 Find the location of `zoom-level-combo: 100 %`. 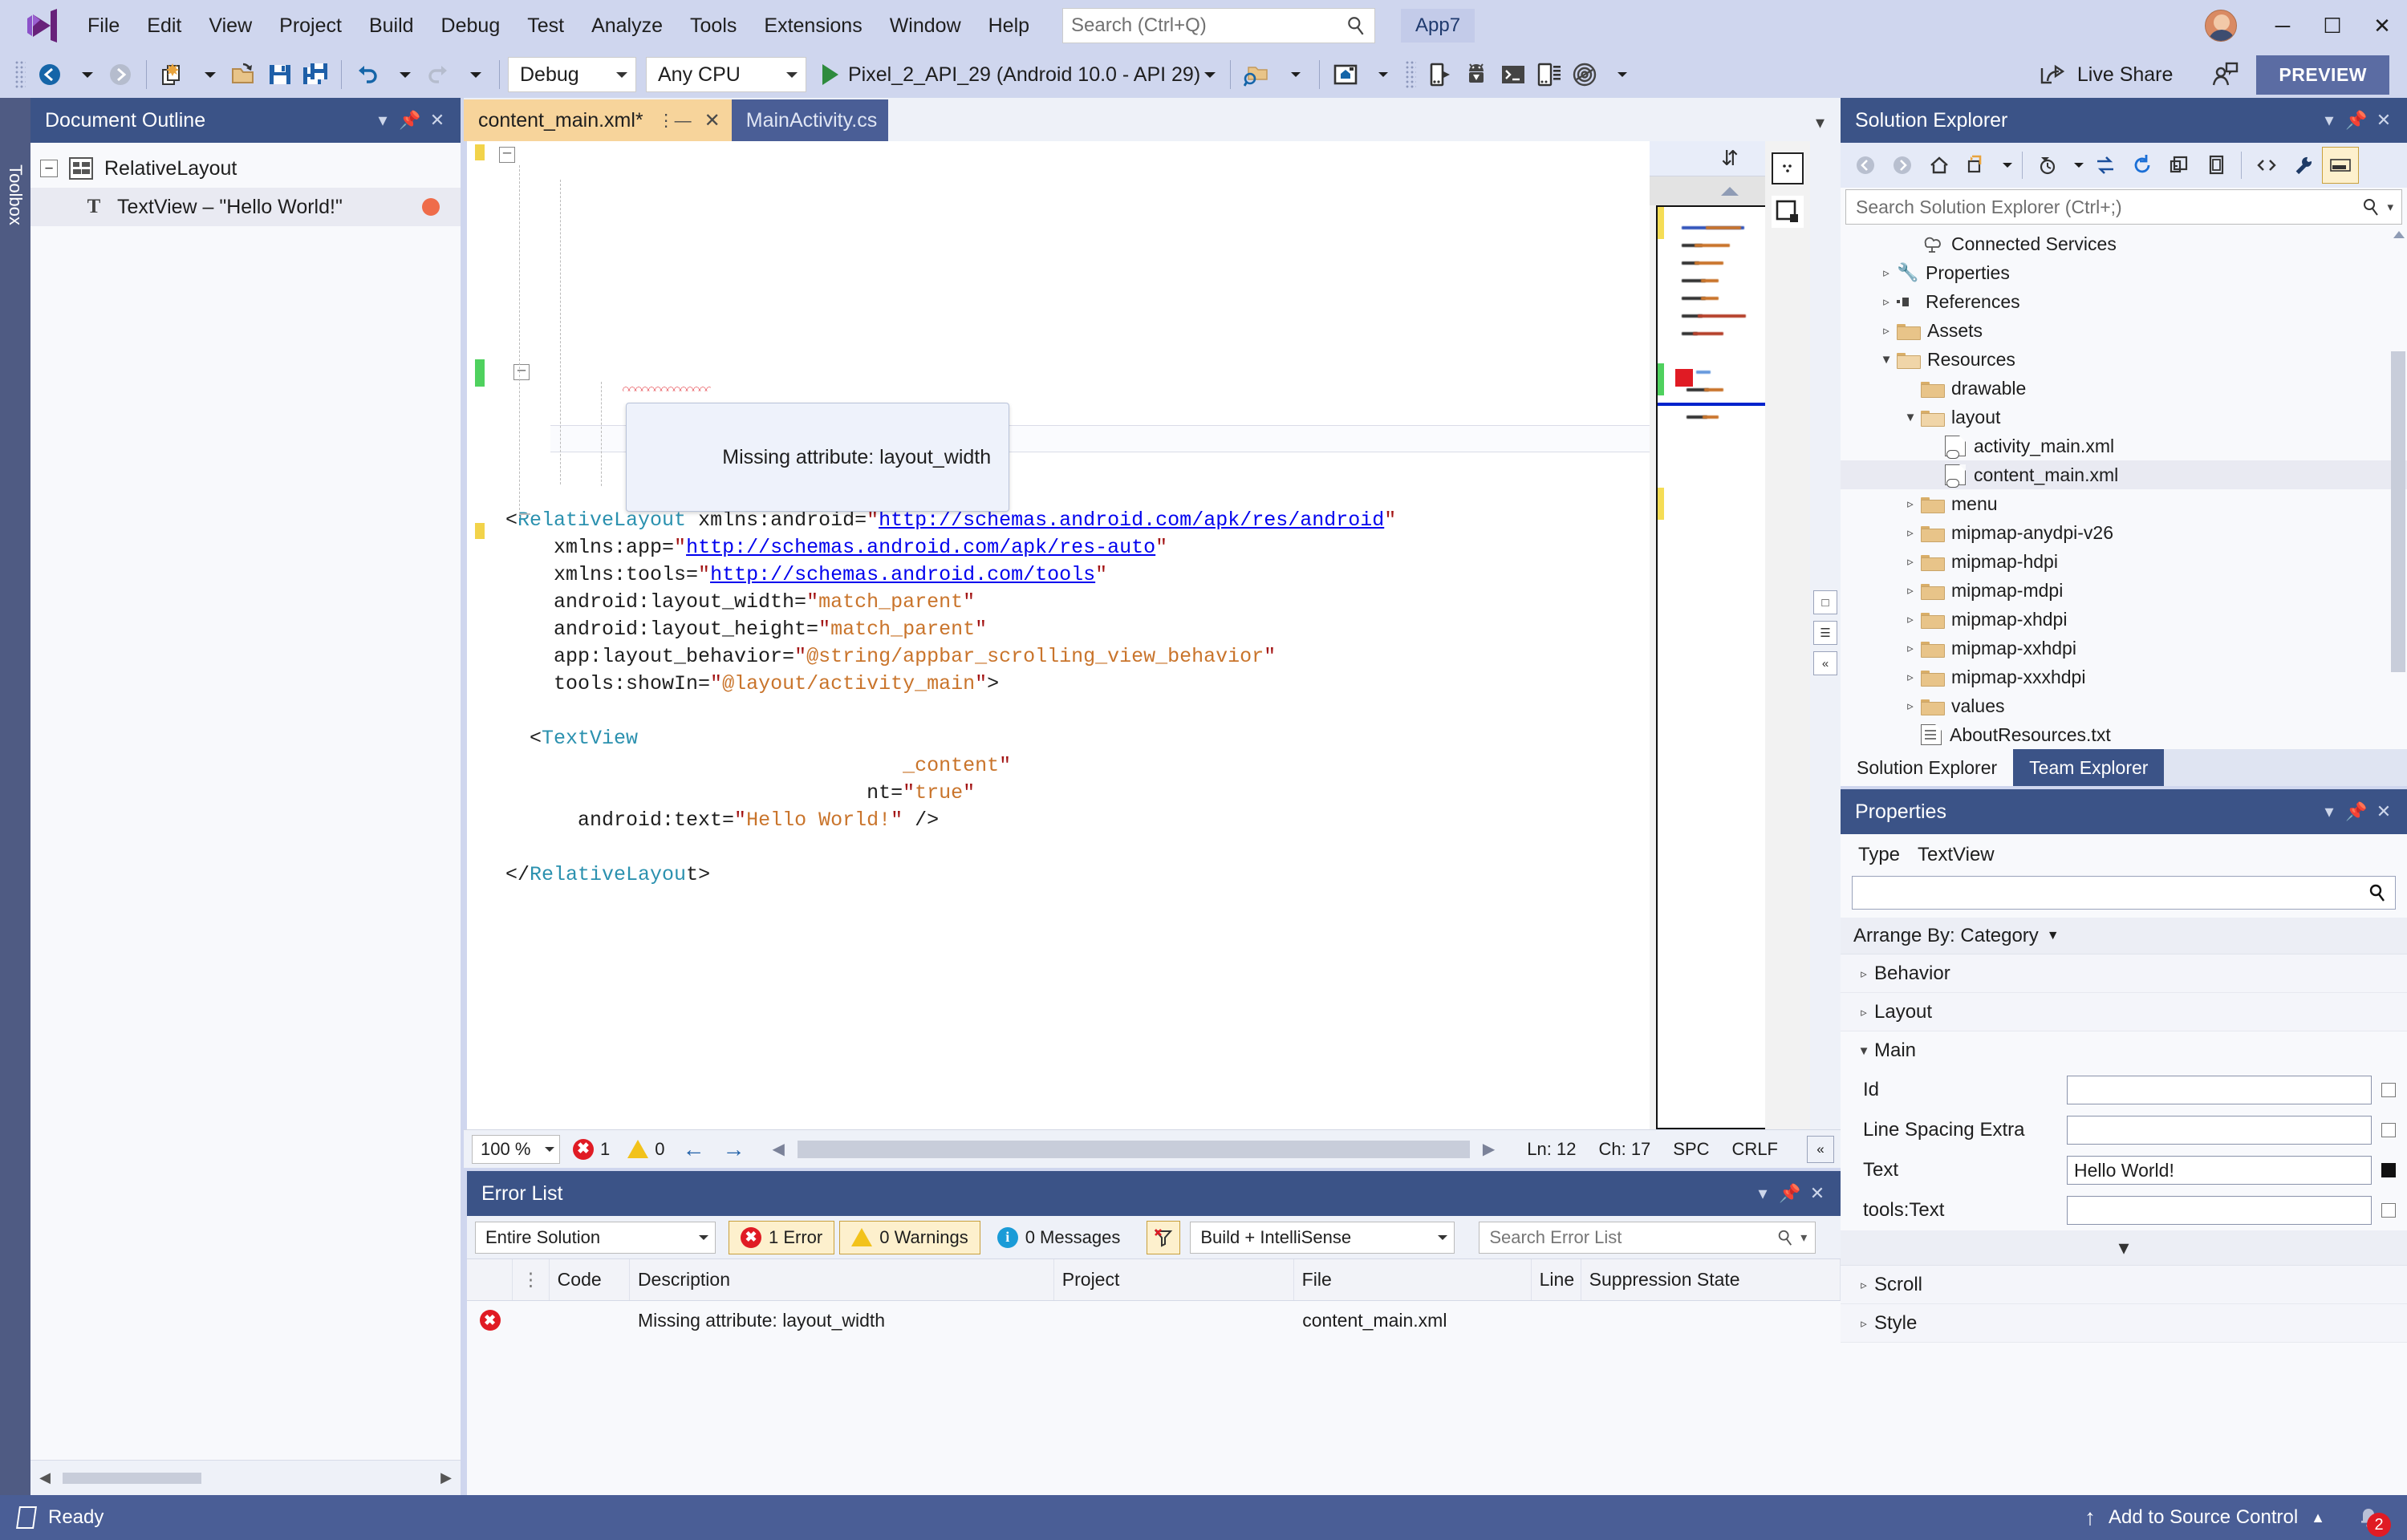

zoom-level-combo: 100 % is located at coordinates (516, 1149).